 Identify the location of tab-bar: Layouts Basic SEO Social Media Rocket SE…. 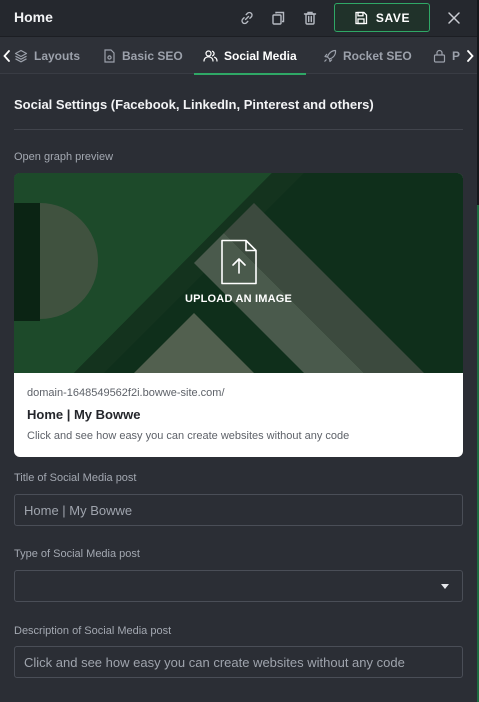
(238, 56).